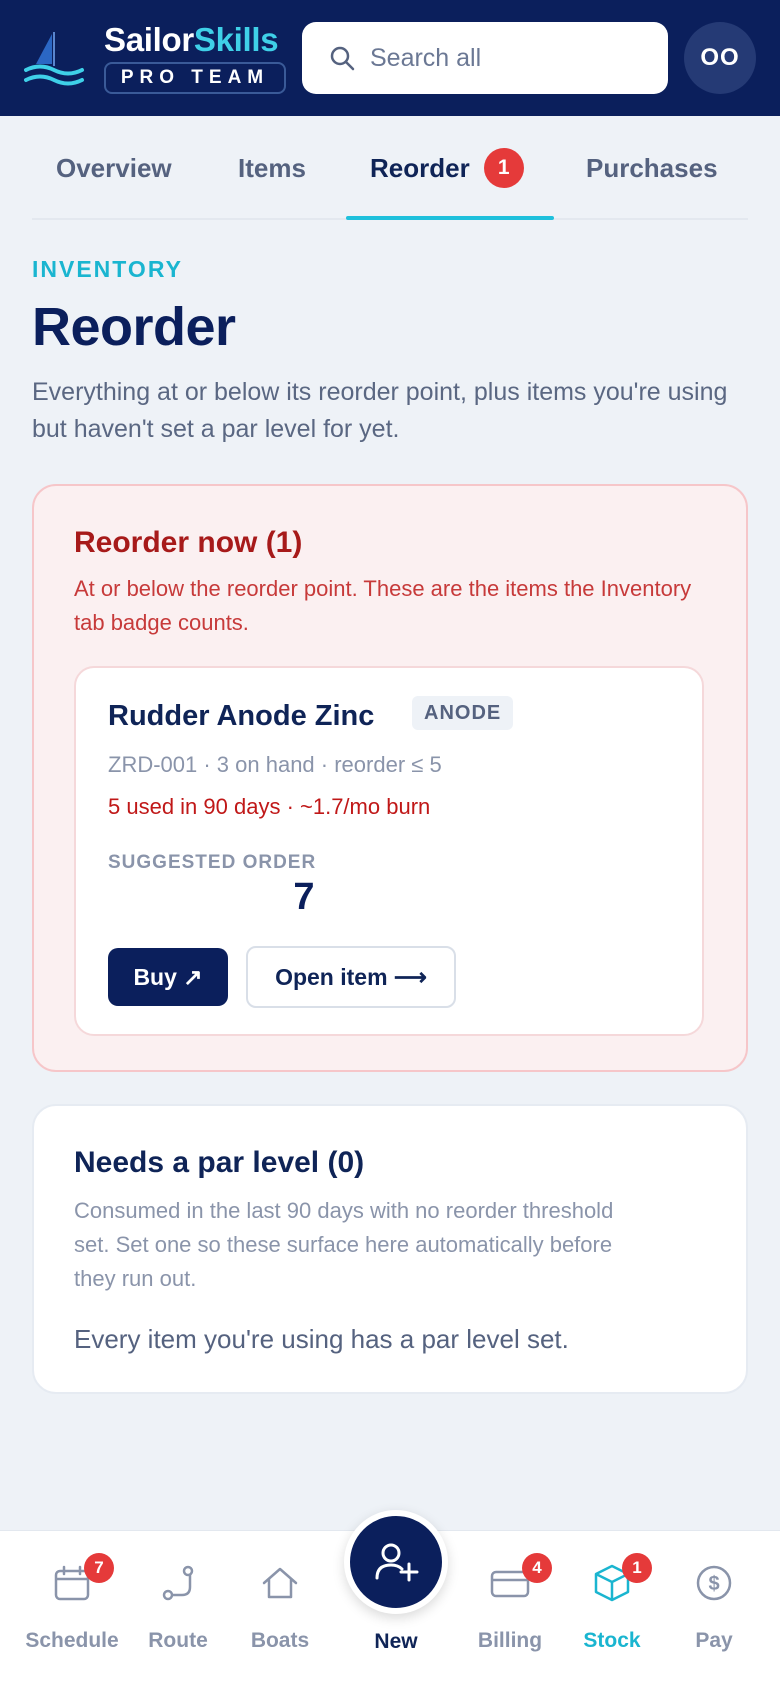 Image resolution: width=780 pixels, height=1688 pixels. I want to click on item-meta: ZRD-001 · 3 on hand · reorder ≤ 5, so click(275, 764).